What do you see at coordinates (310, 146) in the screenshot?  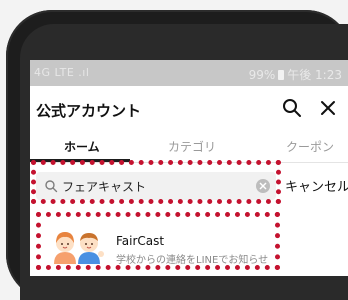 I see `tab-coupon: クーポン` at bounding box center [310, 146].